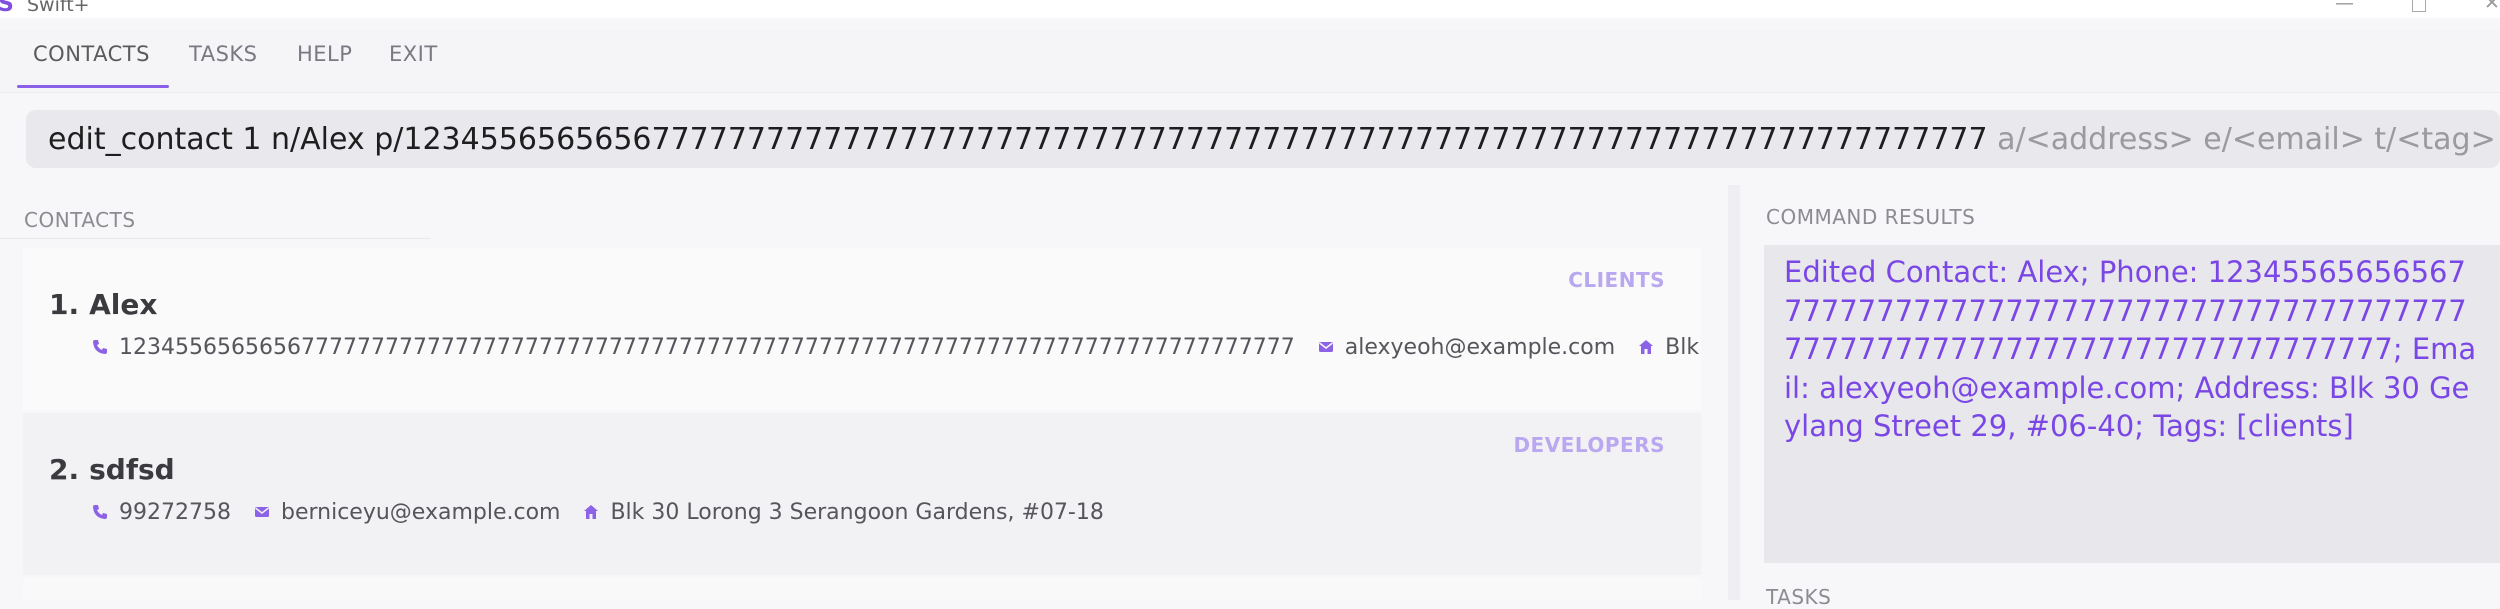  What do you see at coordinates (1616, 280) in the screenshot?
I see `contact-tag: CLIENTS` at bounding box center [1616, 280].